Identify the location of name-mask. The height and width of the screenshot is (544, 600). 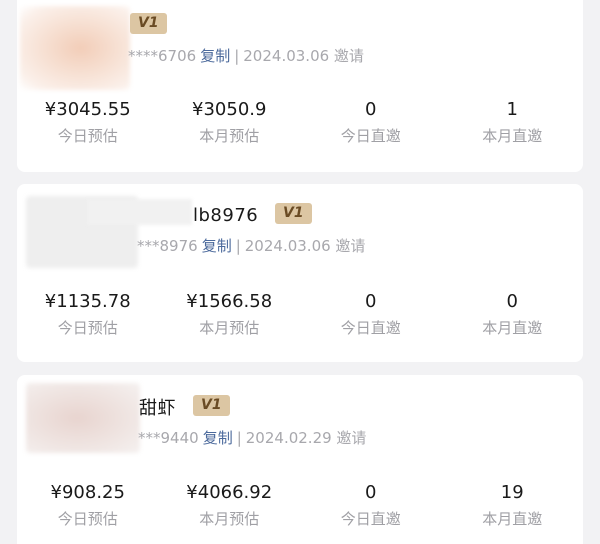
(139, 212).